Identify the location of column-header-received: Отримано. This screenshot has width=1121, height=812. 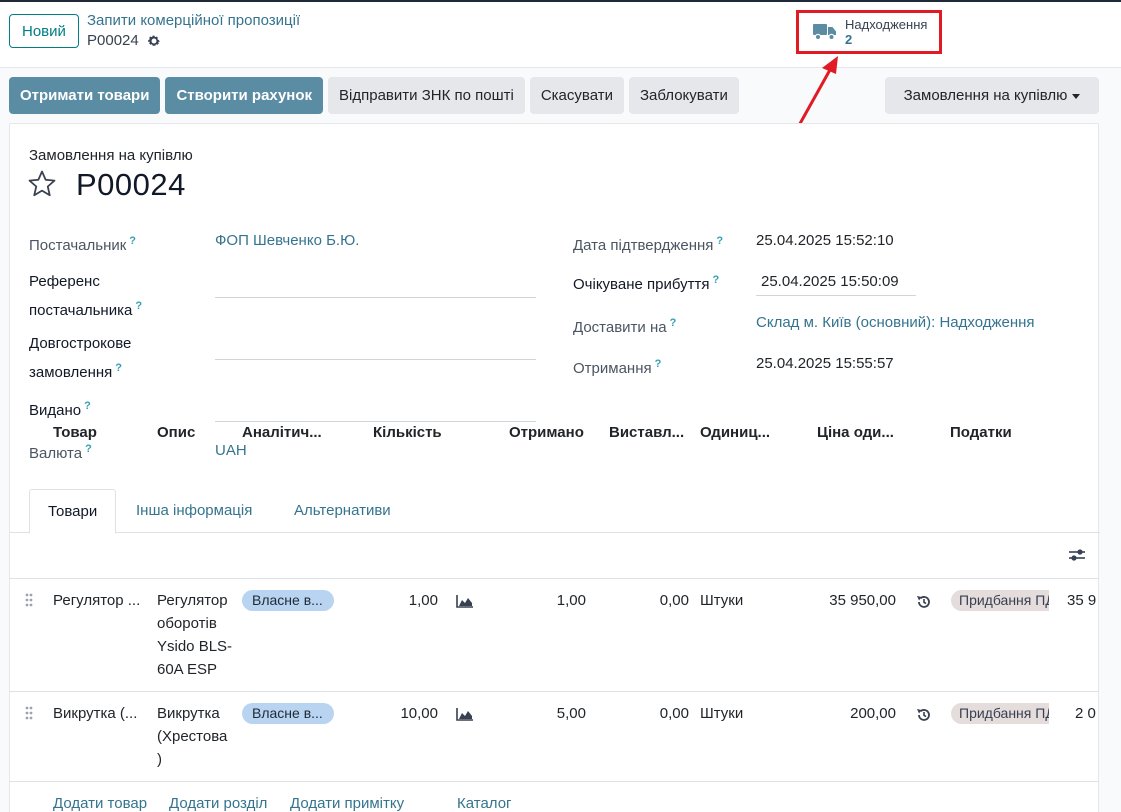
(546, 432).